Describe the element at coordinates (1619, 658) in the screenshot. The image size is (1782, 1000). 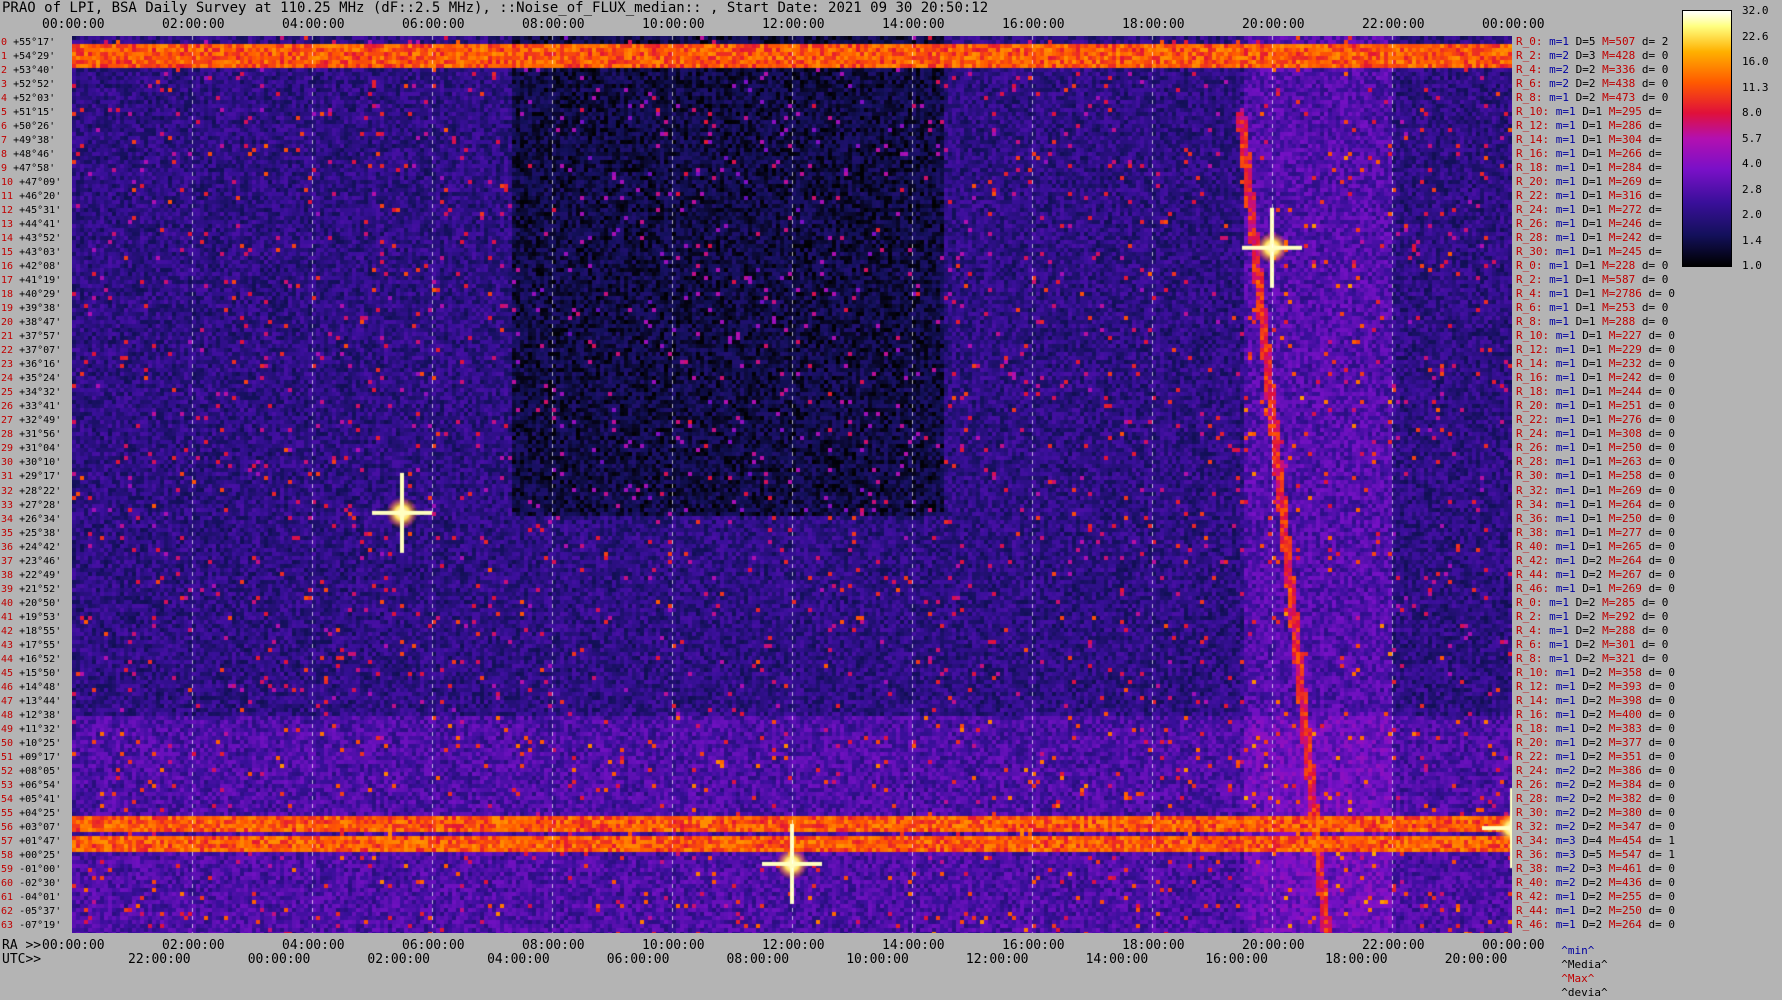
I see `row-stat-h: M=321` at that location.